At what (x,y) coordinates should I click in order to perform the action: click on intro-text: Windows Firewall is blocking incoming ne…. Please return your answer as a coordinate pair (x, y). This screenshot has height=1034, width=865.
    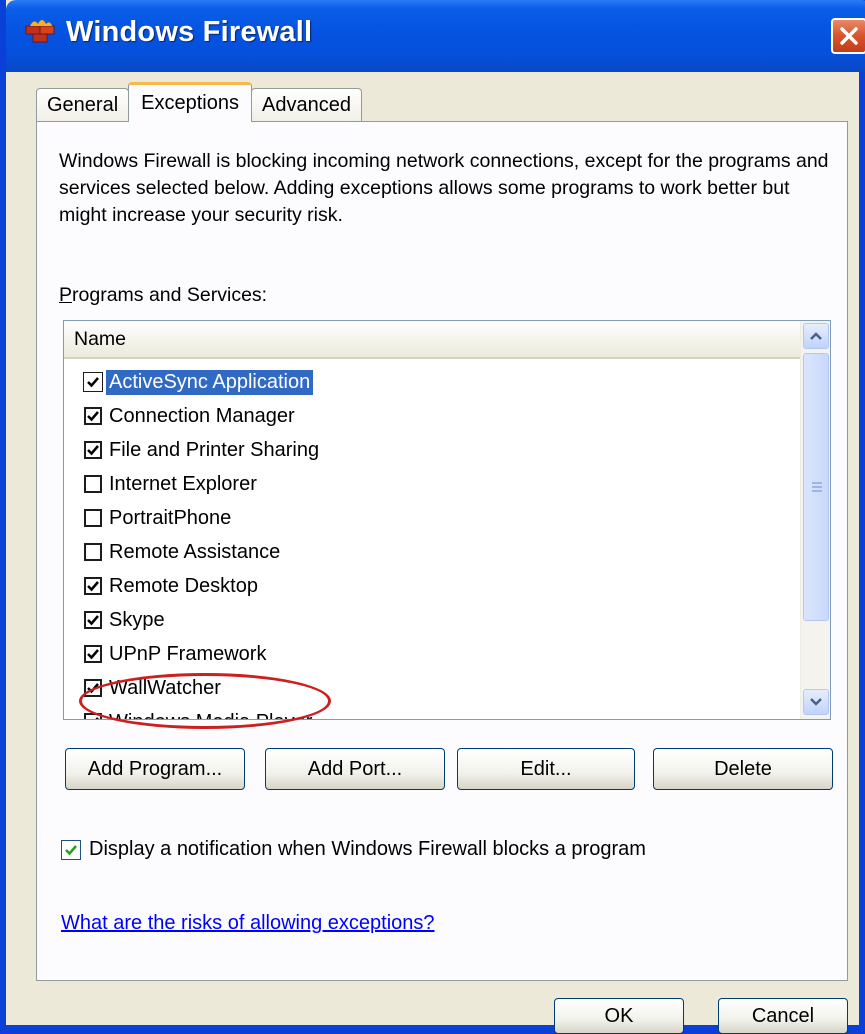
    Looking at the image, I should click on (444, 188).